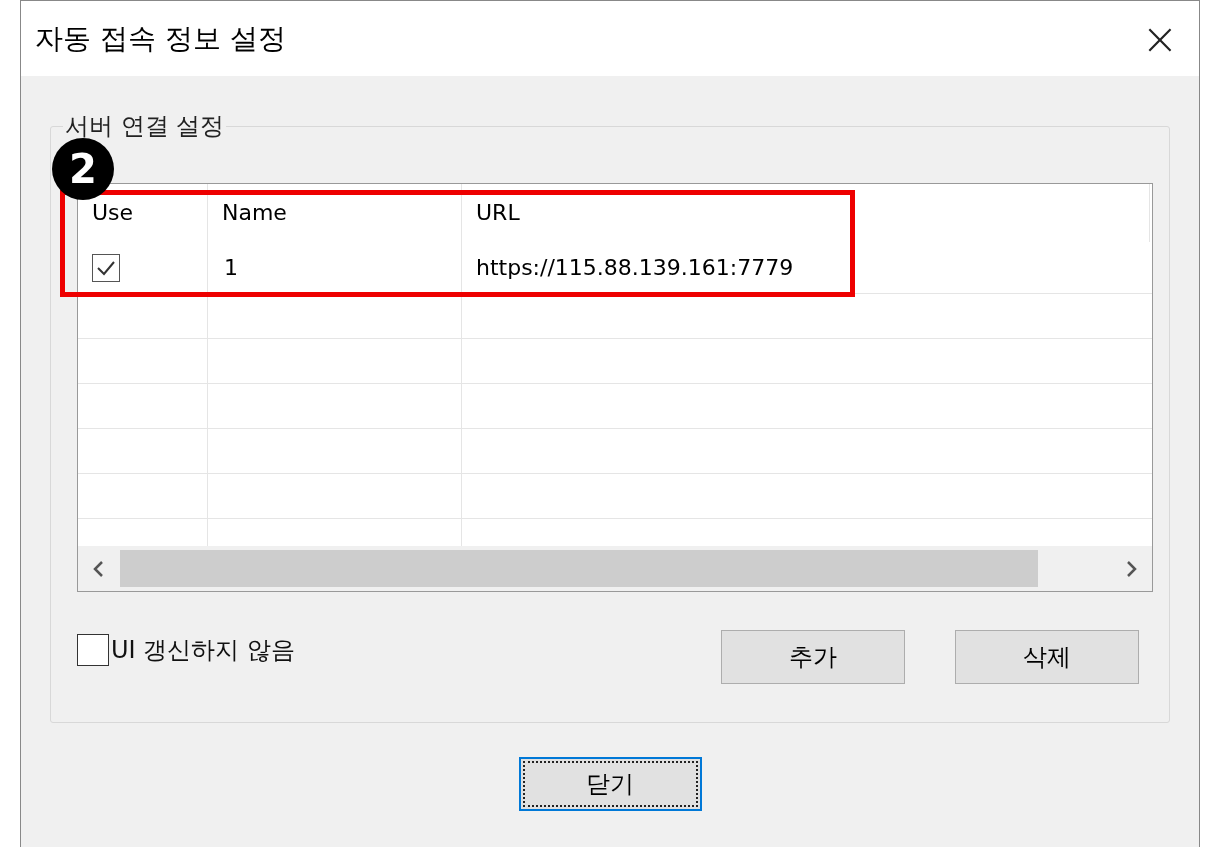 The image size is (1220, 847). I want to click on scrollbar-thumb, so click(579, 568).